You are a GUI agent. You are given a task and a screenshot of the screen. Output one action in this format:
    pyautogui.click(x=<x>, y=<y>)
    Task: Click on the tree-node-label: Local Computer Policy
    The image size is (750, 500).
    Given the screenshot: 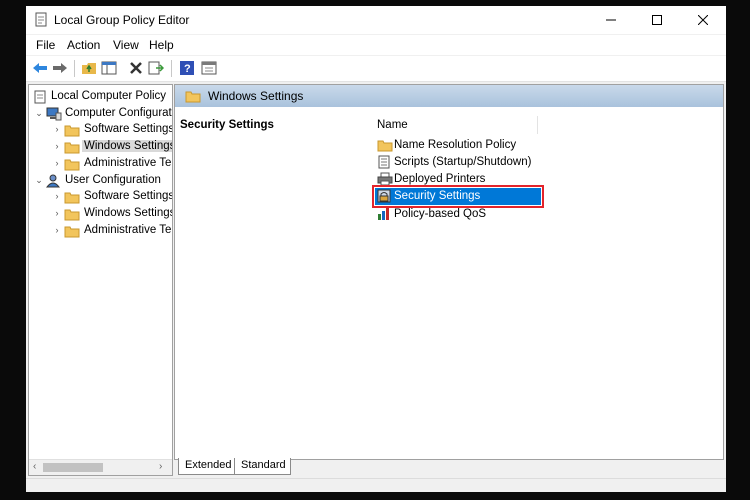 What is the action you would take?
    pyautogui.click(x=109, y=96)
    